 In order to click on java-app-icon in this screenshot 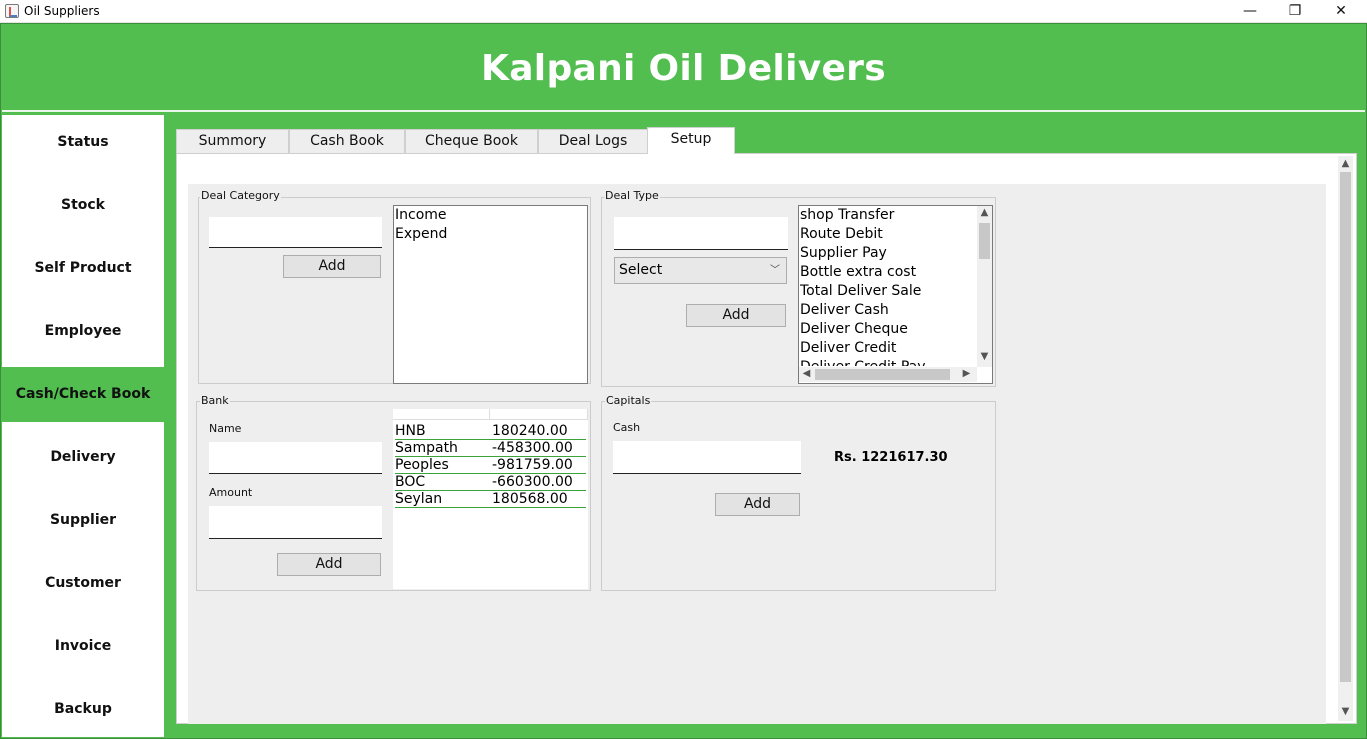, I will do `click(12, 11)`.